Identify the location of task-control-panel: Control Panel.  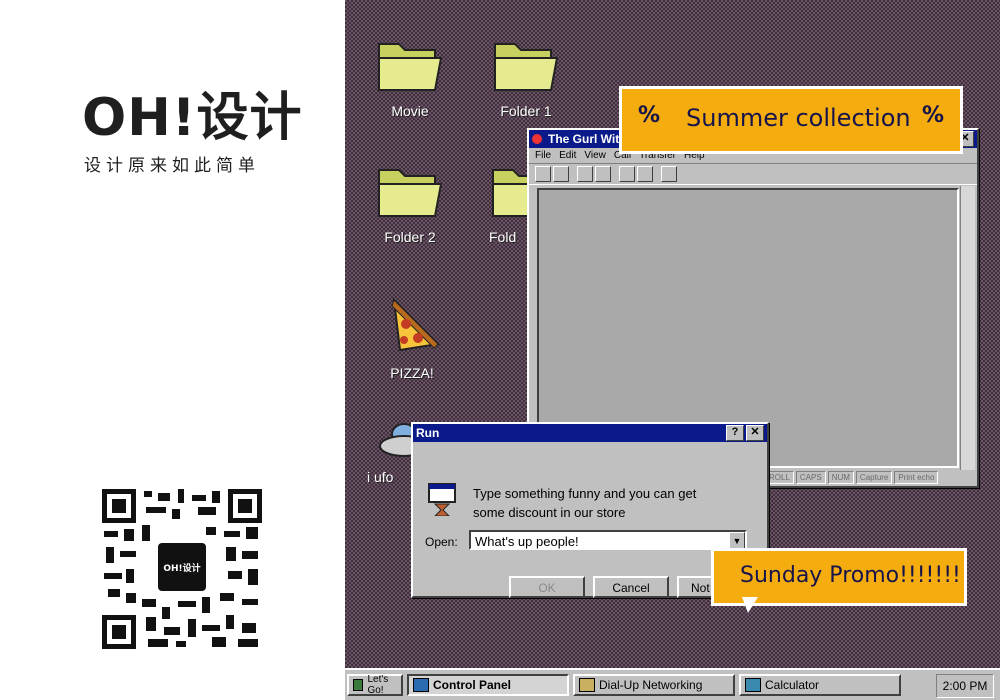
(488, 685).